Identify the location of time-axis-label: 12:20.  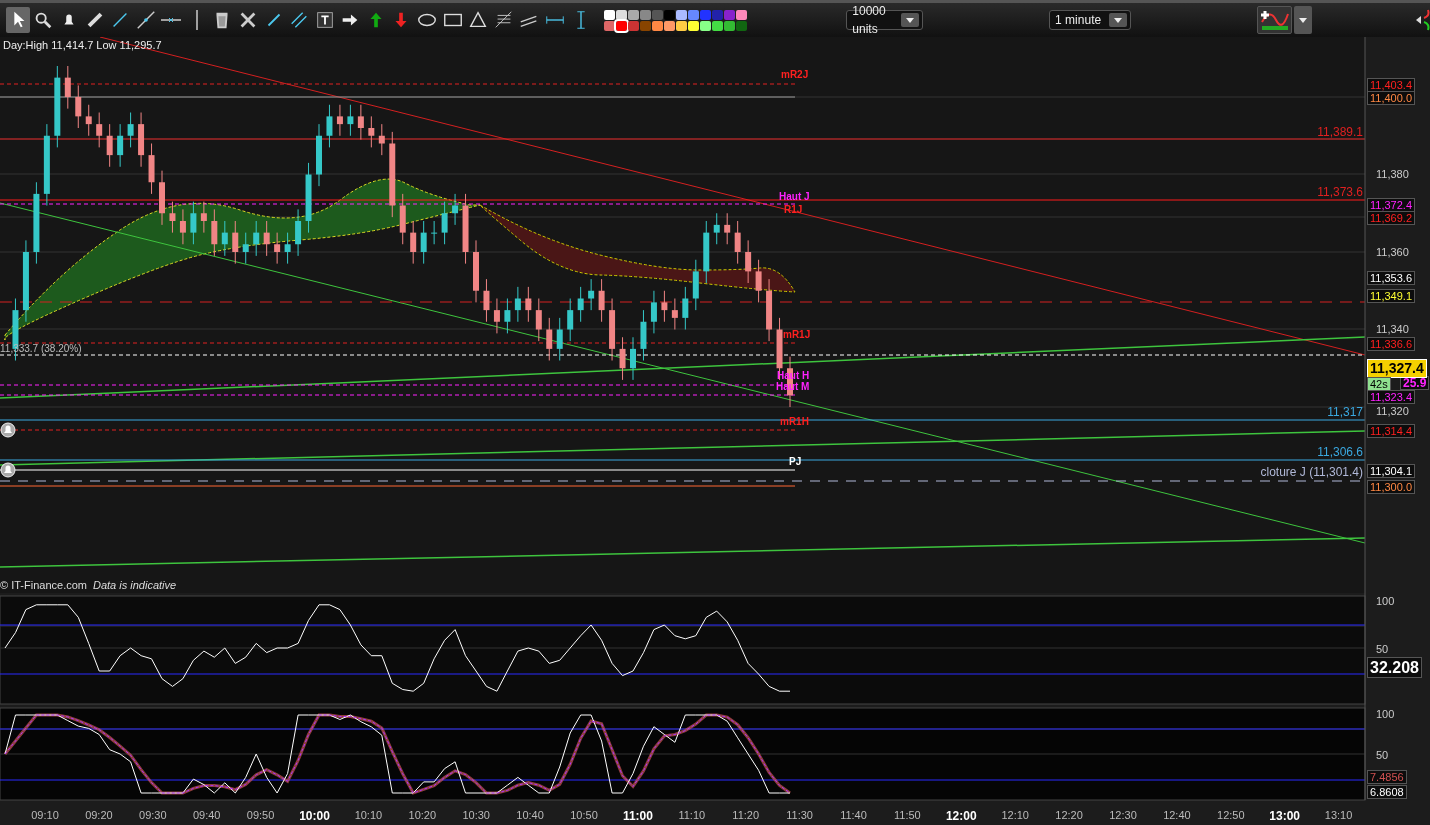
(1069, 815).